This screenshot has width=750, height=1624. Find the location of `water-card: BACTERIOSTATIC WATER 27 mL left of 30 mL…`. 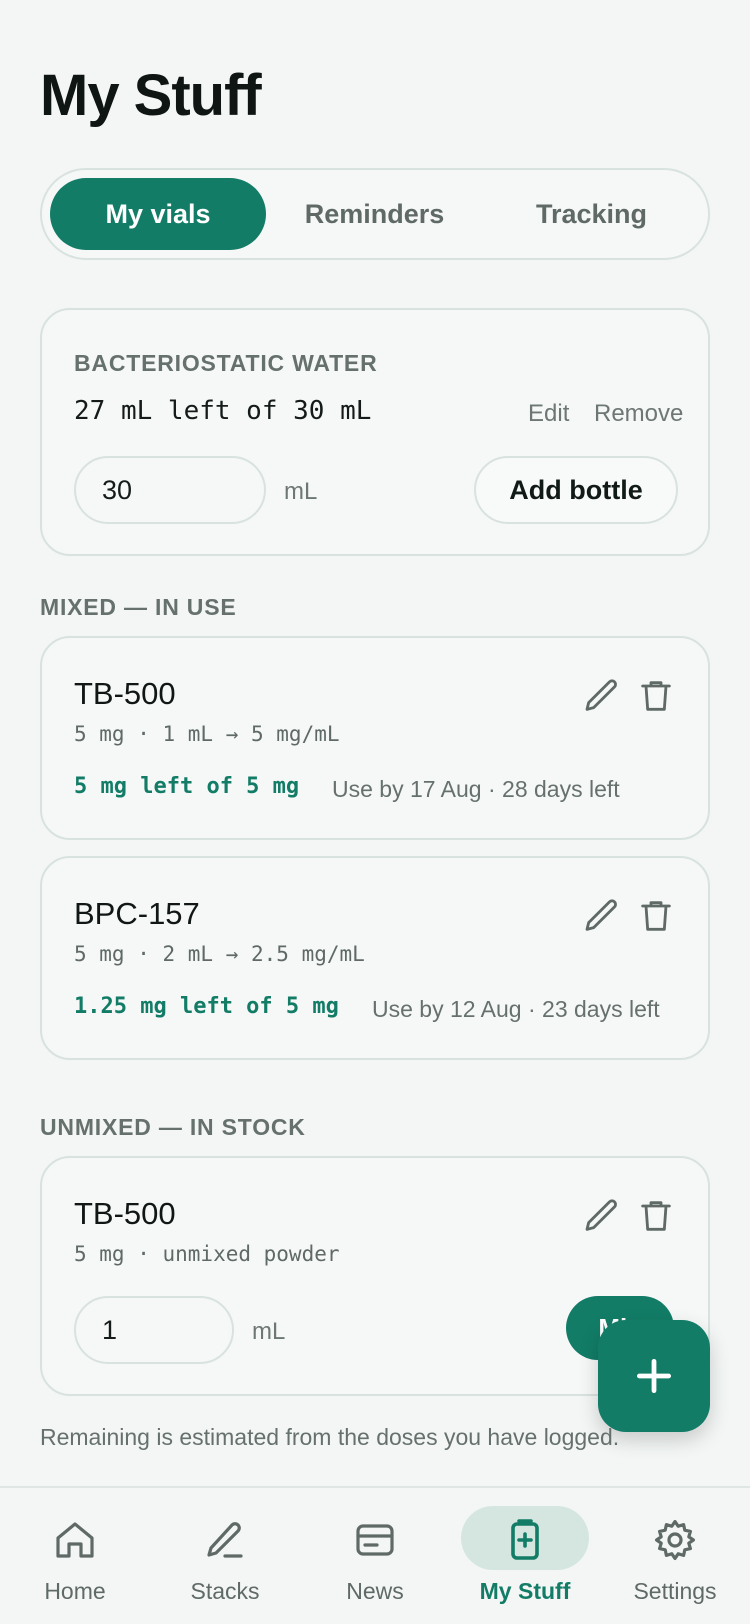

water-card: BACTERIOSTATIC WATER 27 mL left of 30 mL… is located at coordinates (375, 432).